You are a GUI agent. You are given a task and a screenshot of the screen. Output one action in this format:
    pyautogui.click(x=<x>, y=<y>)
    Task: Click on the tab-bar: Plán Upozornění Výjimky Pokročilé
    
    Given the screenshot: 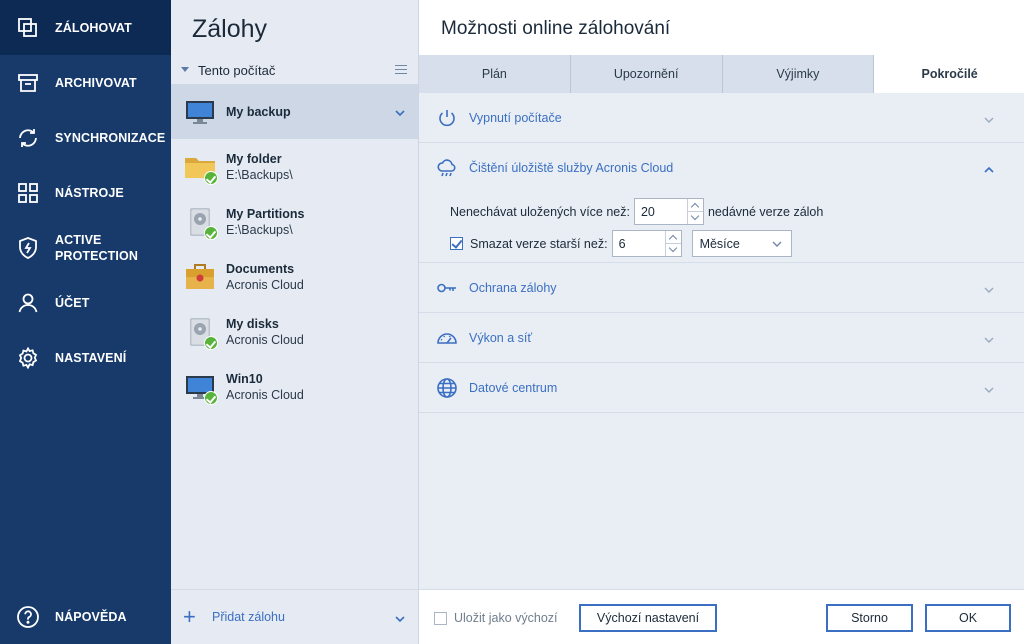 What is the action you would take?
    pyautogui.click(x=721, y=74)
    